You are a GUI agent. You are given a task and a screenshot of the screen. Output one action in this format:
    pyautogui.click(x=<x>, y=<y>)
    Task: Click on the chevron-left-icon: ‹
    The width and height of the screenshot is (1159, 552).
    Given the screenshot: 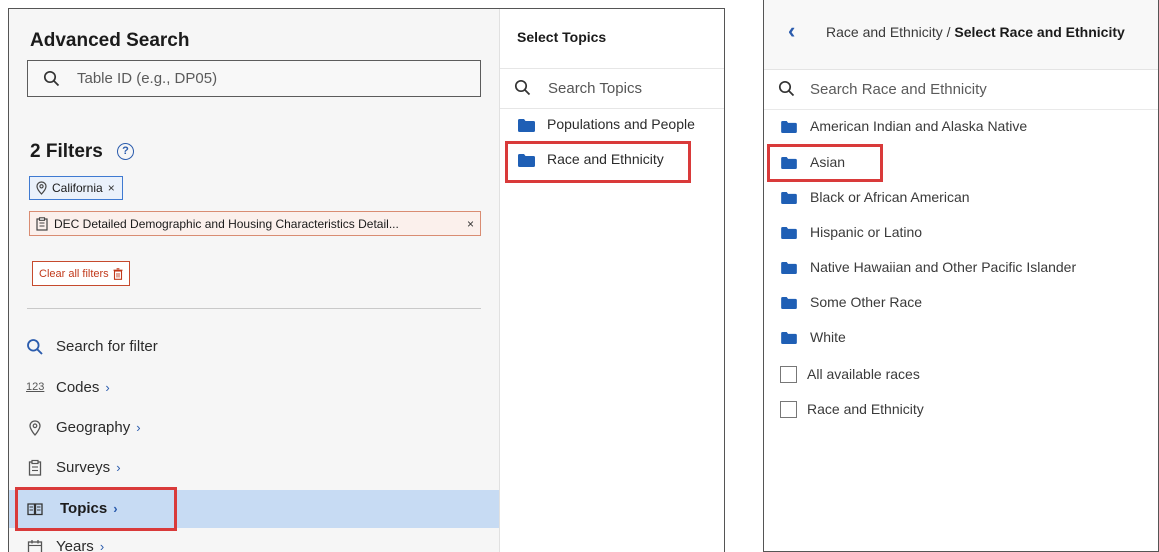 What is the action you would take?
    pyautogui.click(x=791, y=31)
    